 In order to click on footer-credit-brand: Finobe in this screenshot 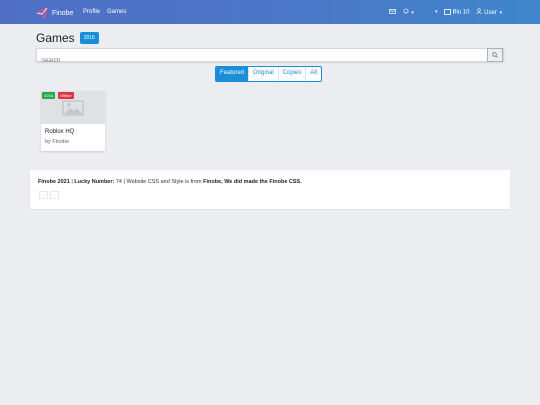, I will do `click(212, 182)`.